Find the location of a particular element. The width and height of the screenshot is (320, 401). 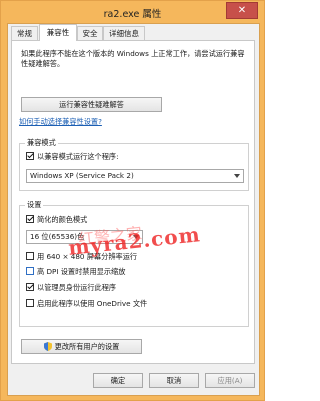

settings-group-title: 设置 is located at coordinates (34, 205).